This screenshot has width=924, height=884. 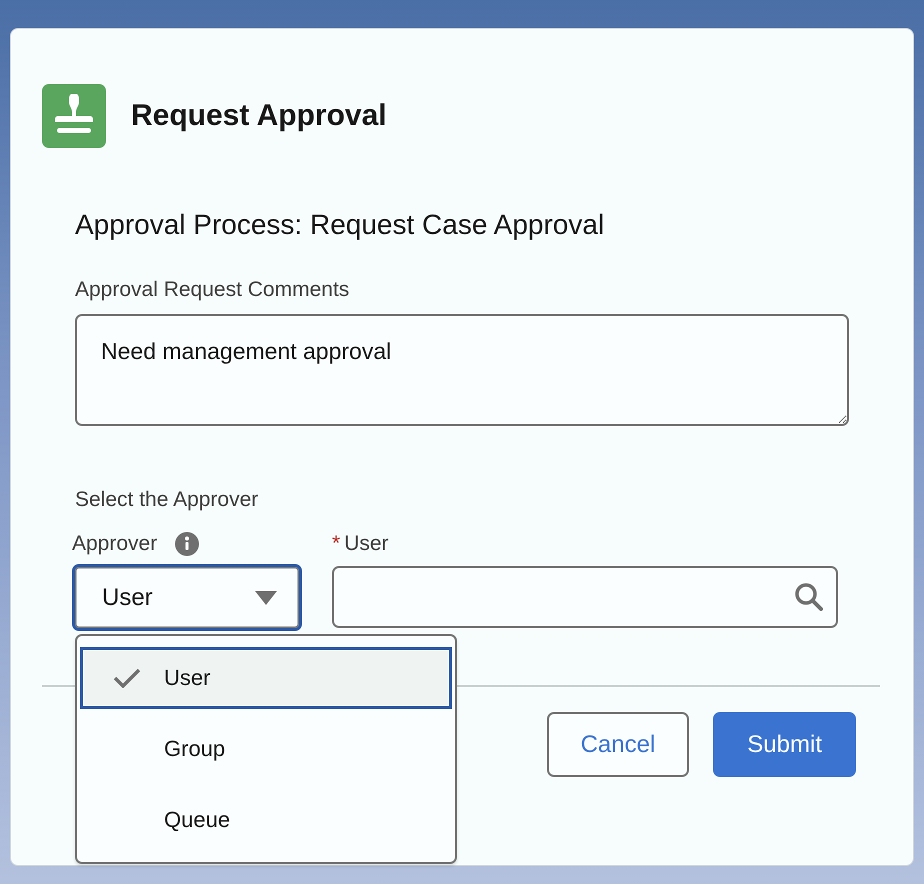 I want to click on stamp-icon, so click(x=74, y=116).